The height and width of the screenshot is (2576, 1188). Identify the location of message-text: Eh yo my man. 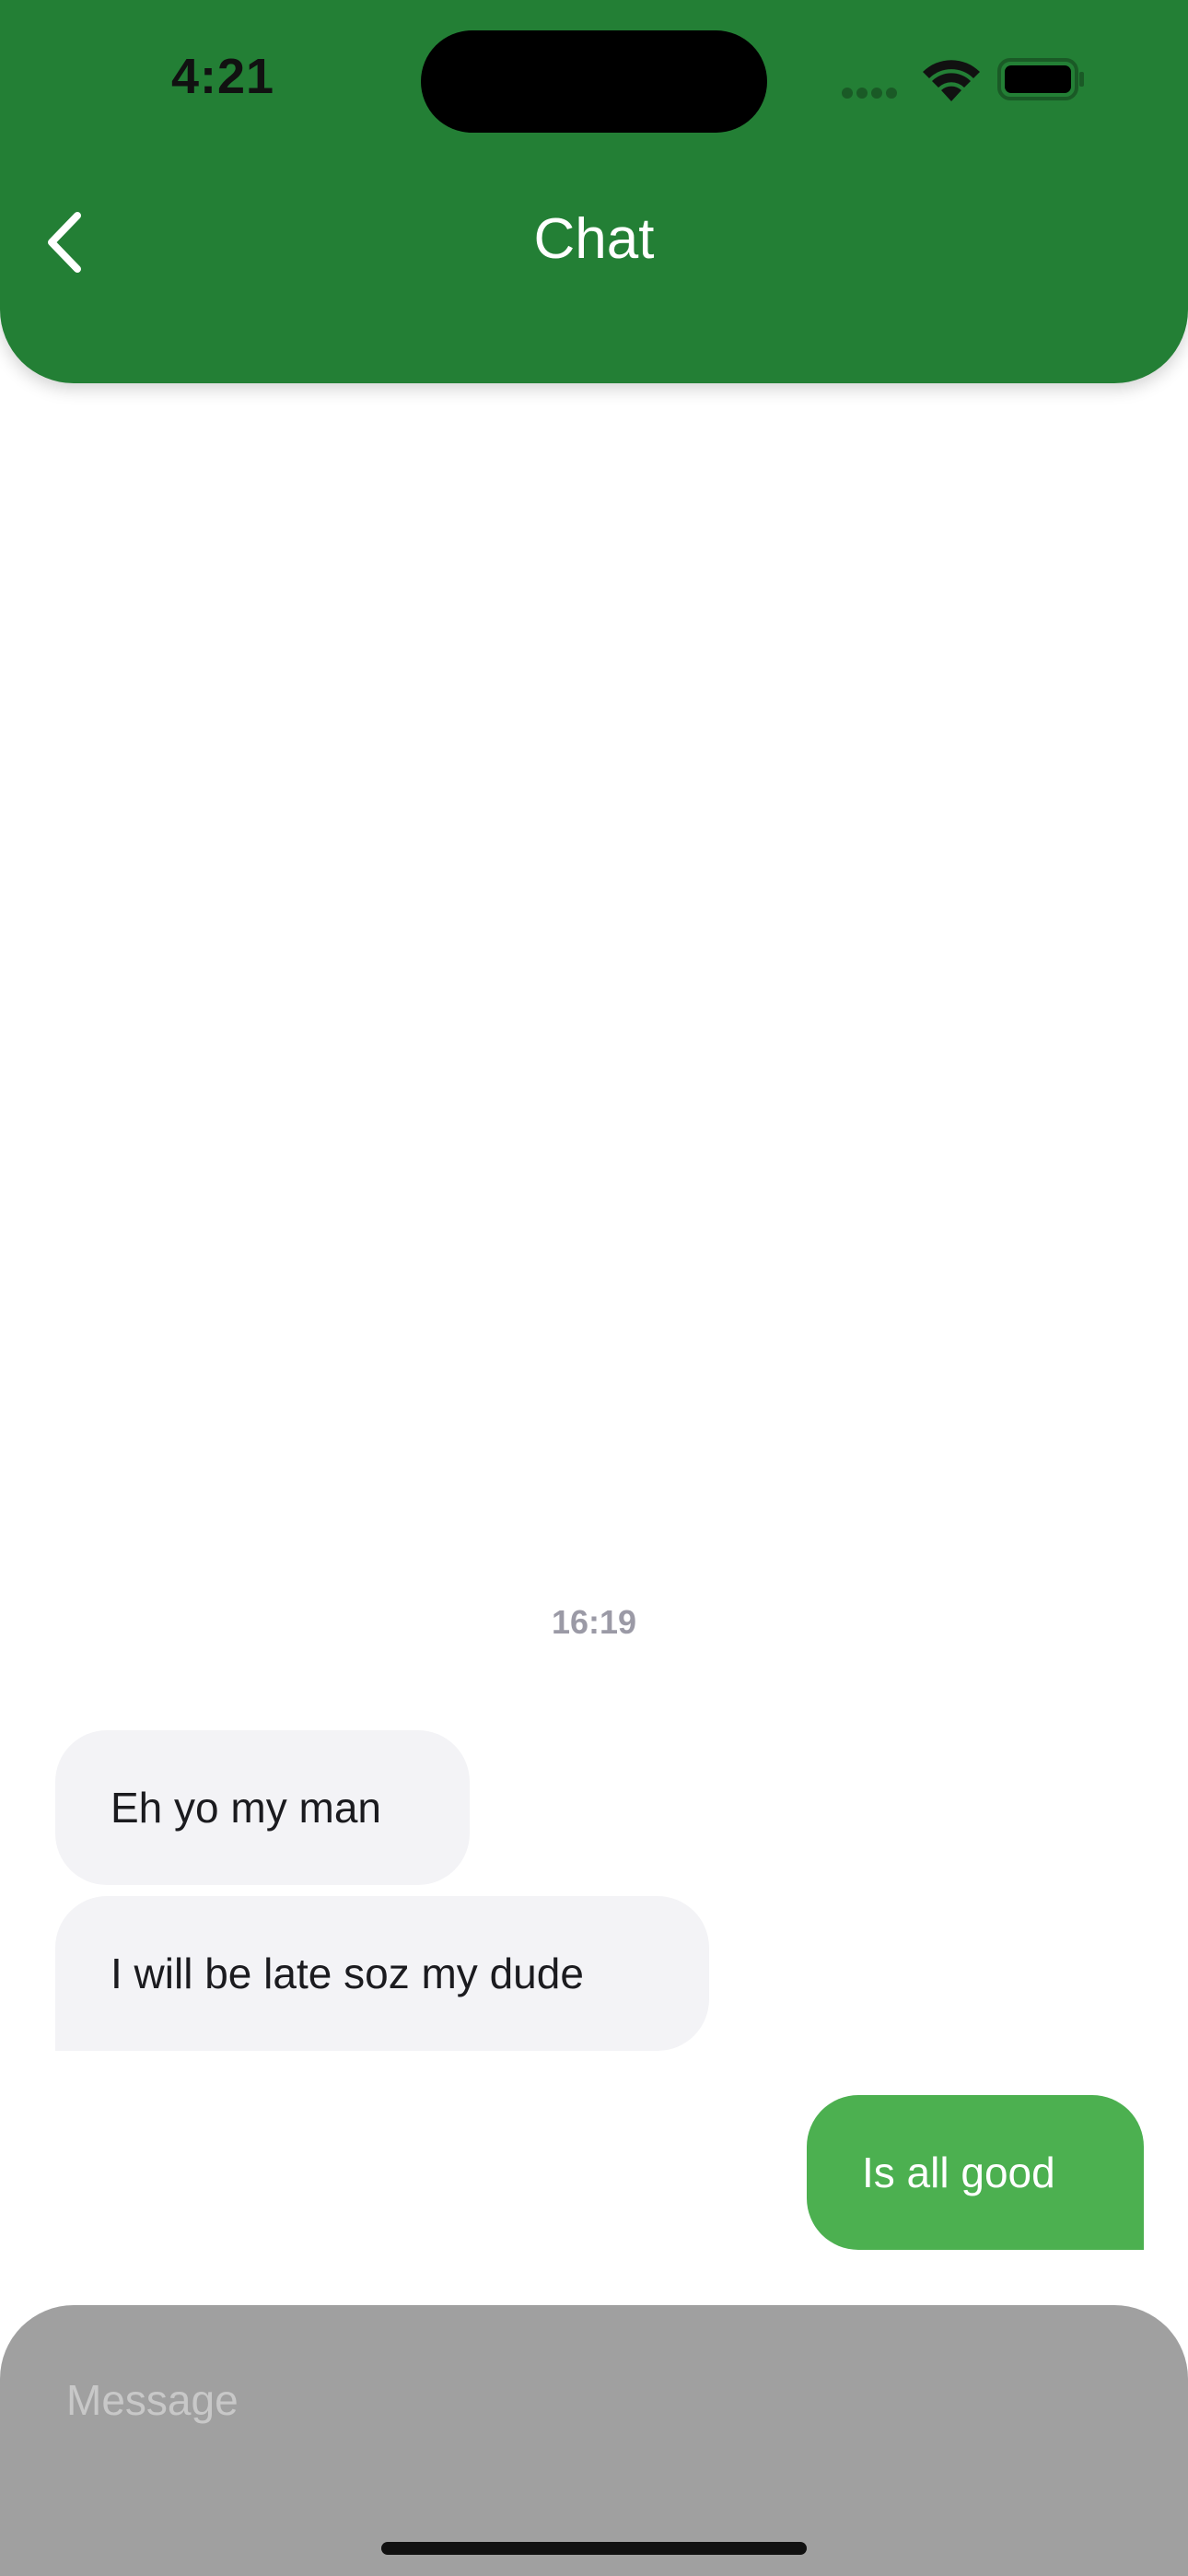
(246, 1808).